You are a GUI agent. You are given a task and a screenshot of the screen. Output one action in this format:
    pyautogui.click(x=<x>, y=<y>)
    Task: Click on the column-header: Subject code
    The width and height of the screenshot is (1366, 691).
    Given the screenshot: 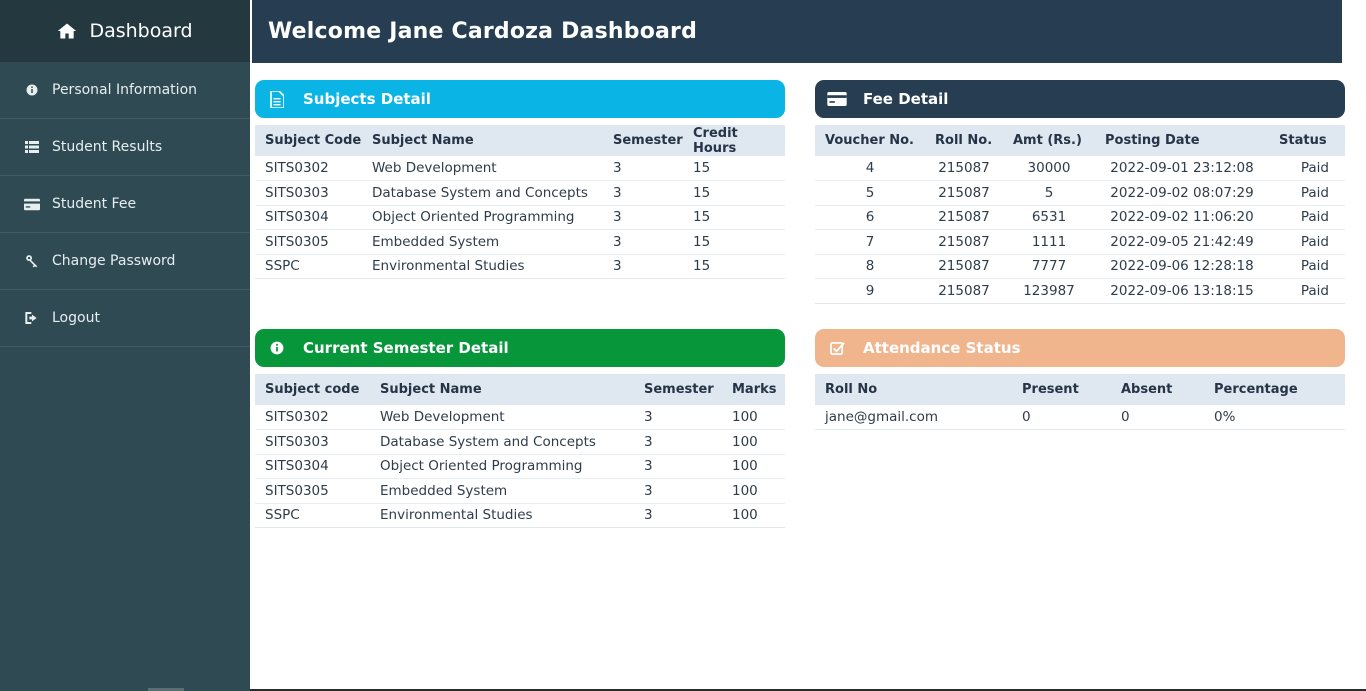 What is the action you would take?
    pyautogui.click(x=312, y=389)
    